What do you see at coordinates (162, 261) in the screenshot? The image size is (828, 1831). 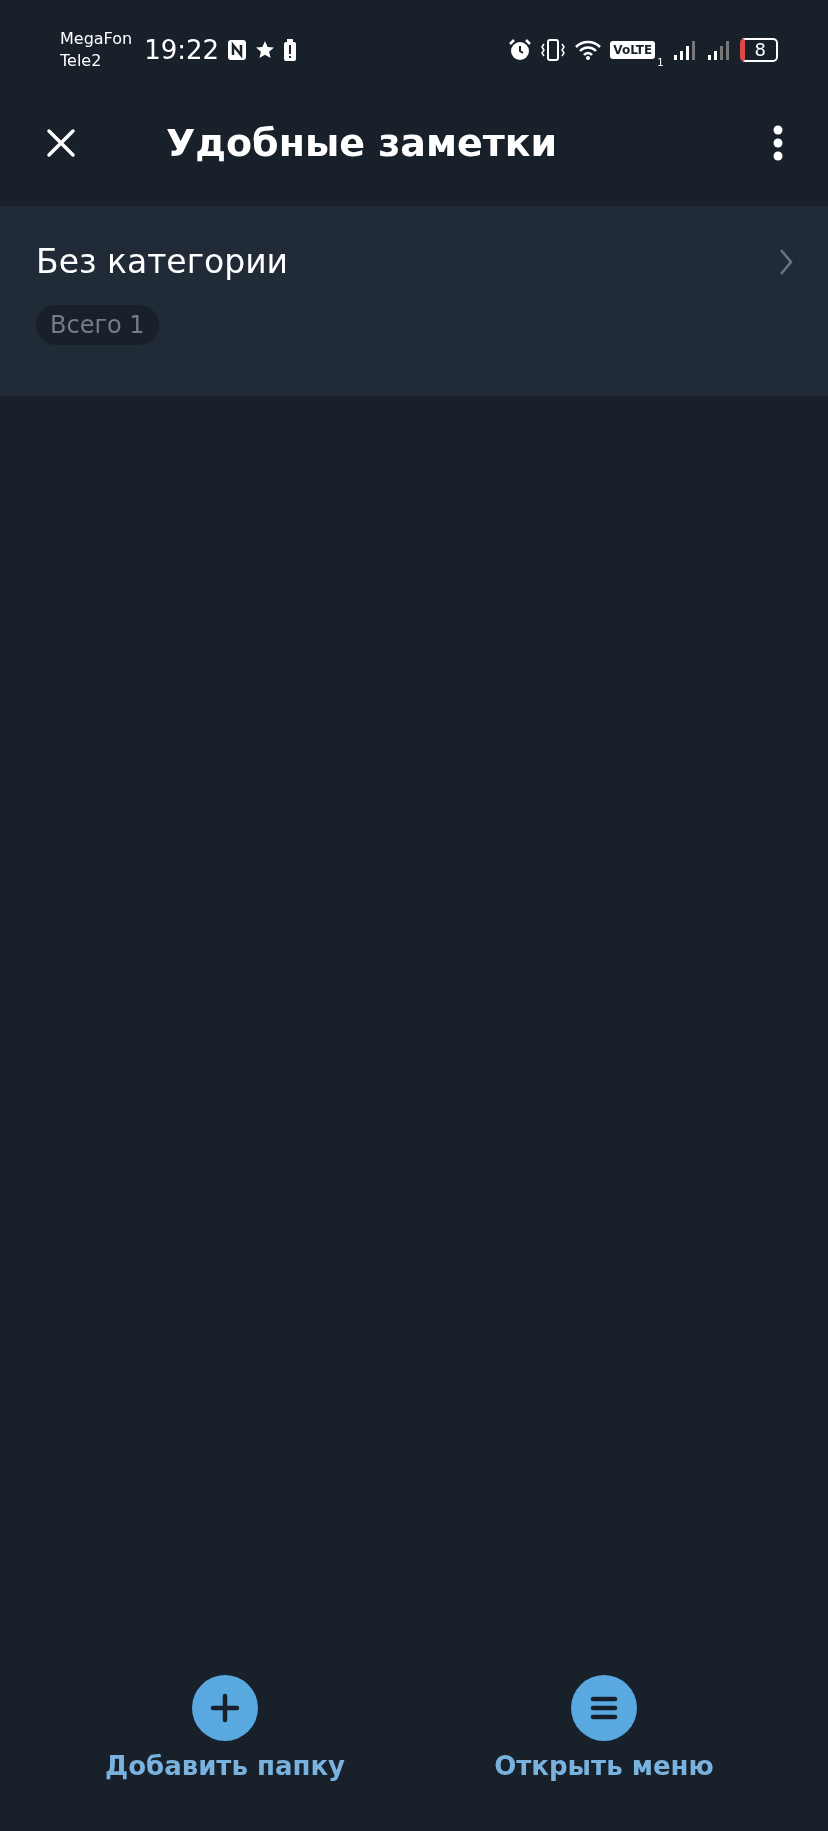 I see `folder-name: Без категории` at bounding box center [162, 261].